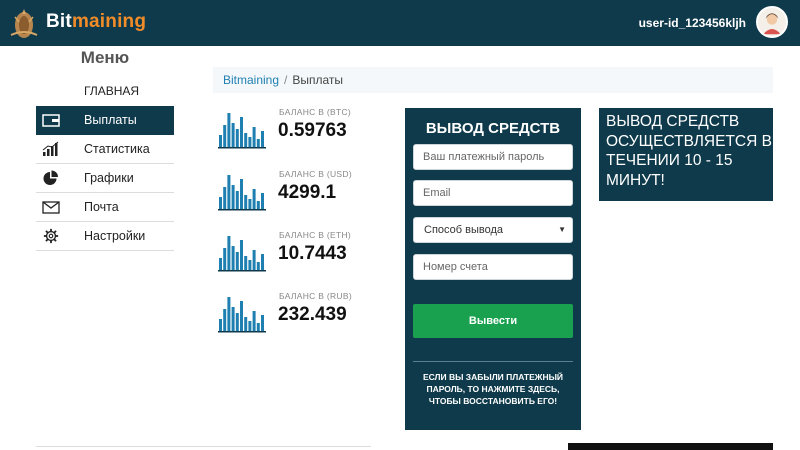 The width and height of the screenshot is (800, 450). Describe the element at coordinates (315, 174) in the screenshot. I see `balance-label: БАЛАНС В (USD)` at that location.